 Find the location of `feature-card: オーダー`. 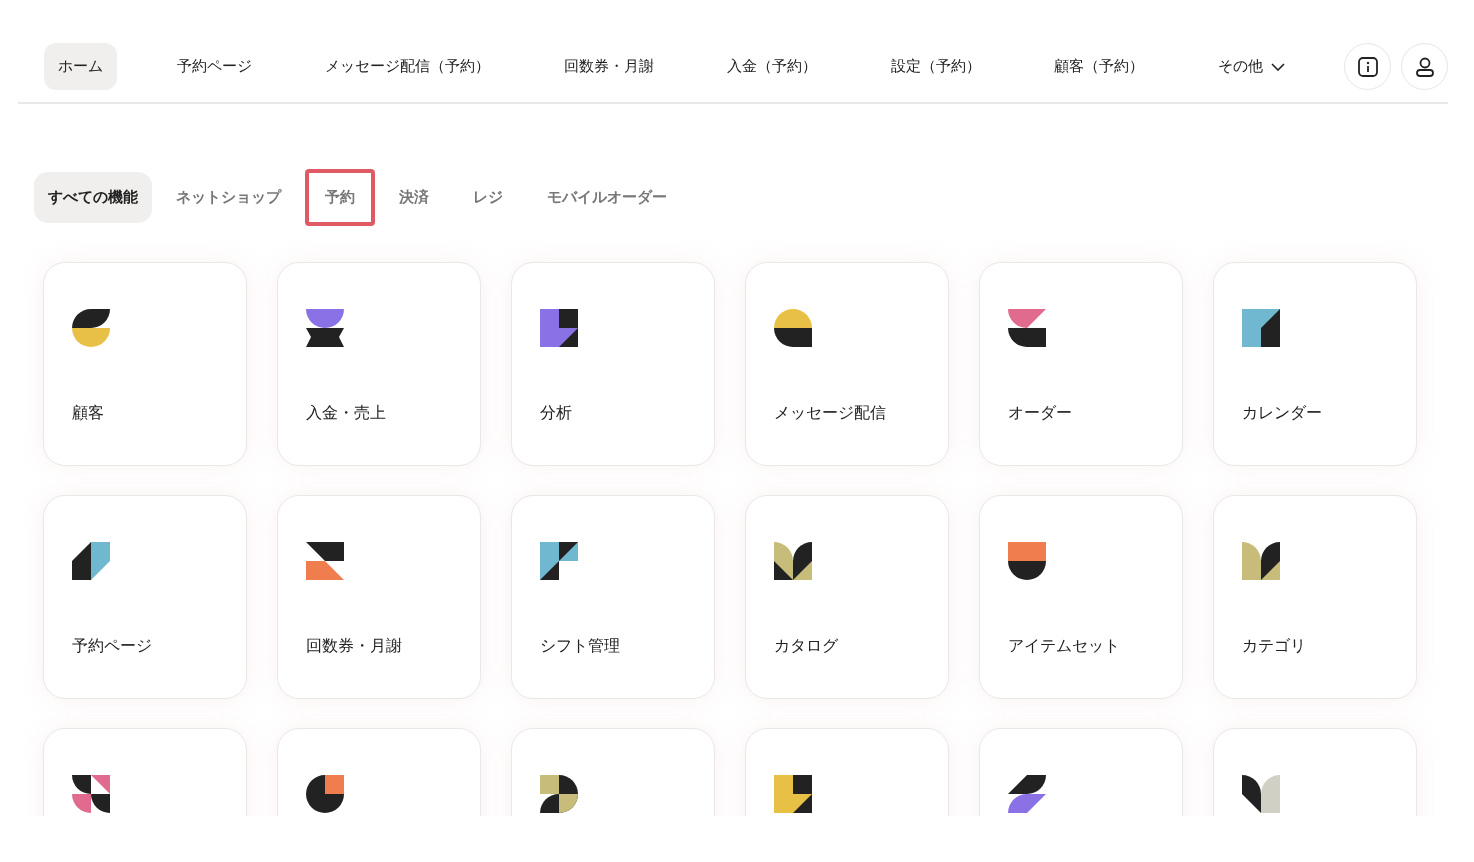

feature-card: オーダー is located at coordinates (1081, 364).